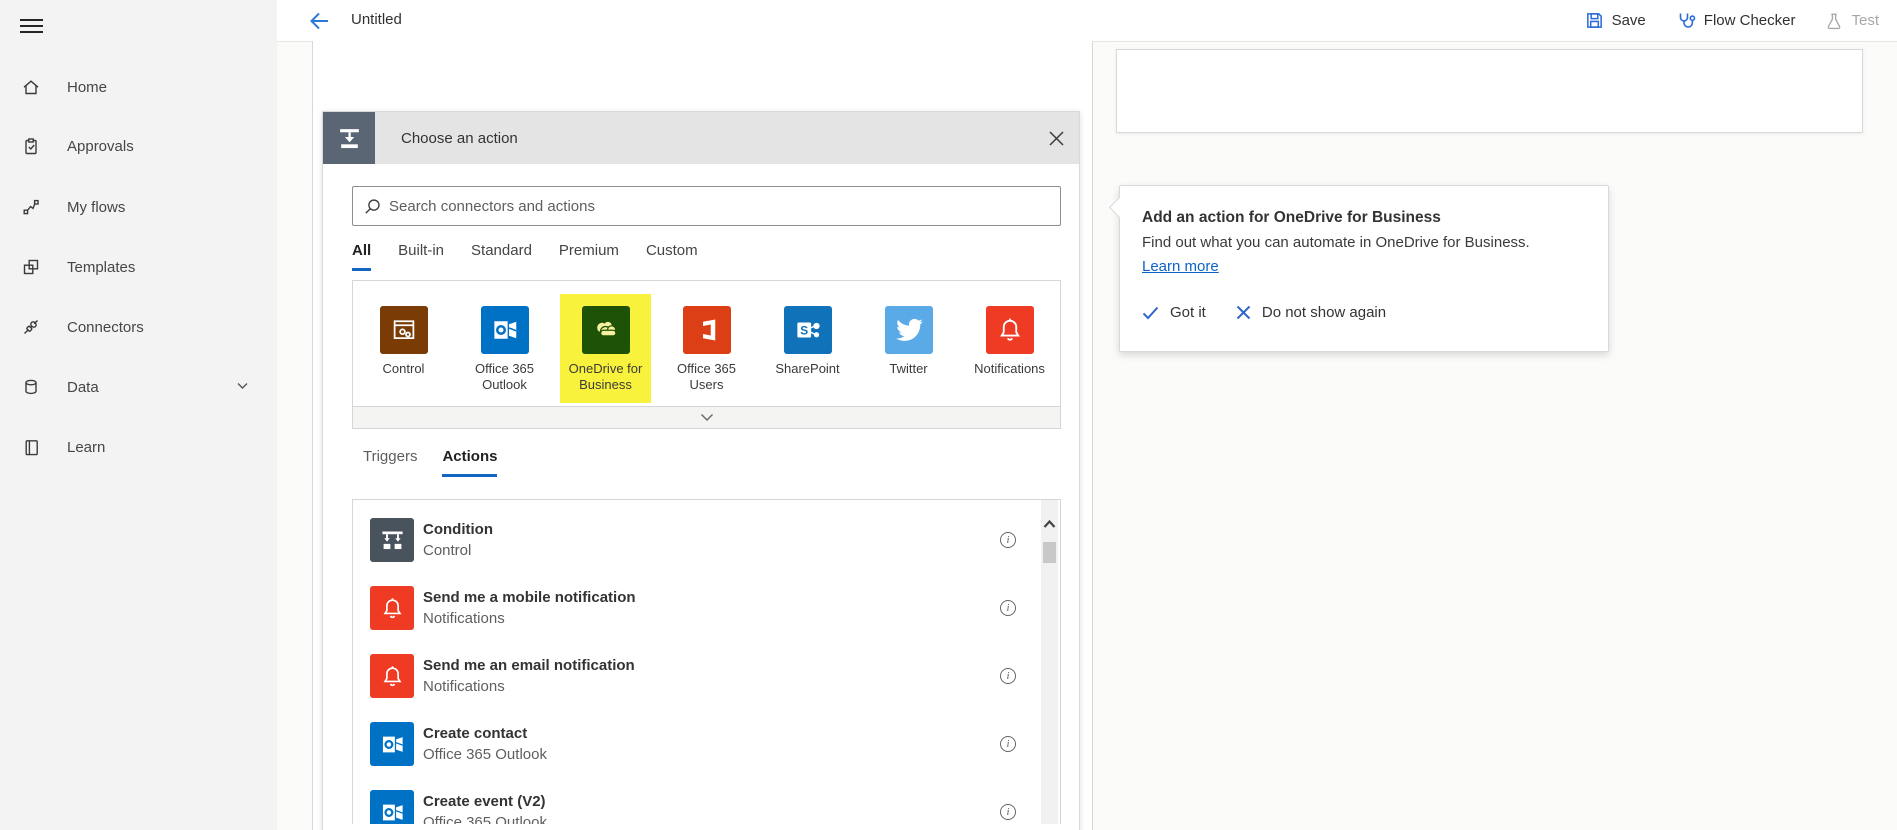 This screenshot has width=1897, height=830. I want to click on search-box, so click(706, 206).